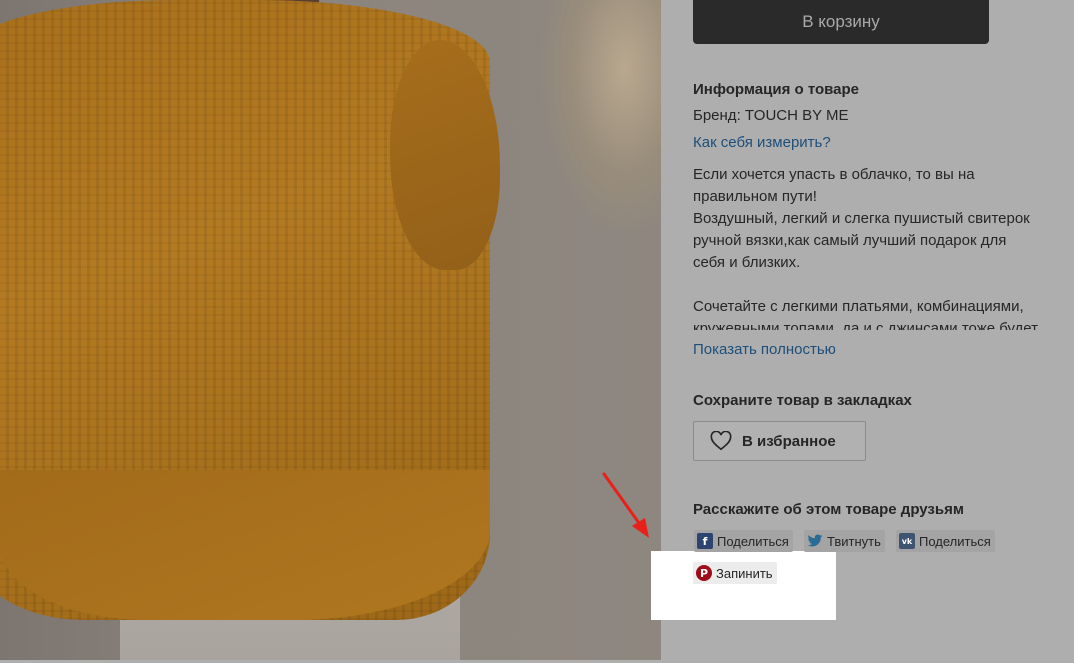 Image resolution: width=1074 pixels, height=663 pixels. What do you see at coordinates (705, 541) in the screenshot?
I see `facebook-icon: f` at bounding box center [705, 541].